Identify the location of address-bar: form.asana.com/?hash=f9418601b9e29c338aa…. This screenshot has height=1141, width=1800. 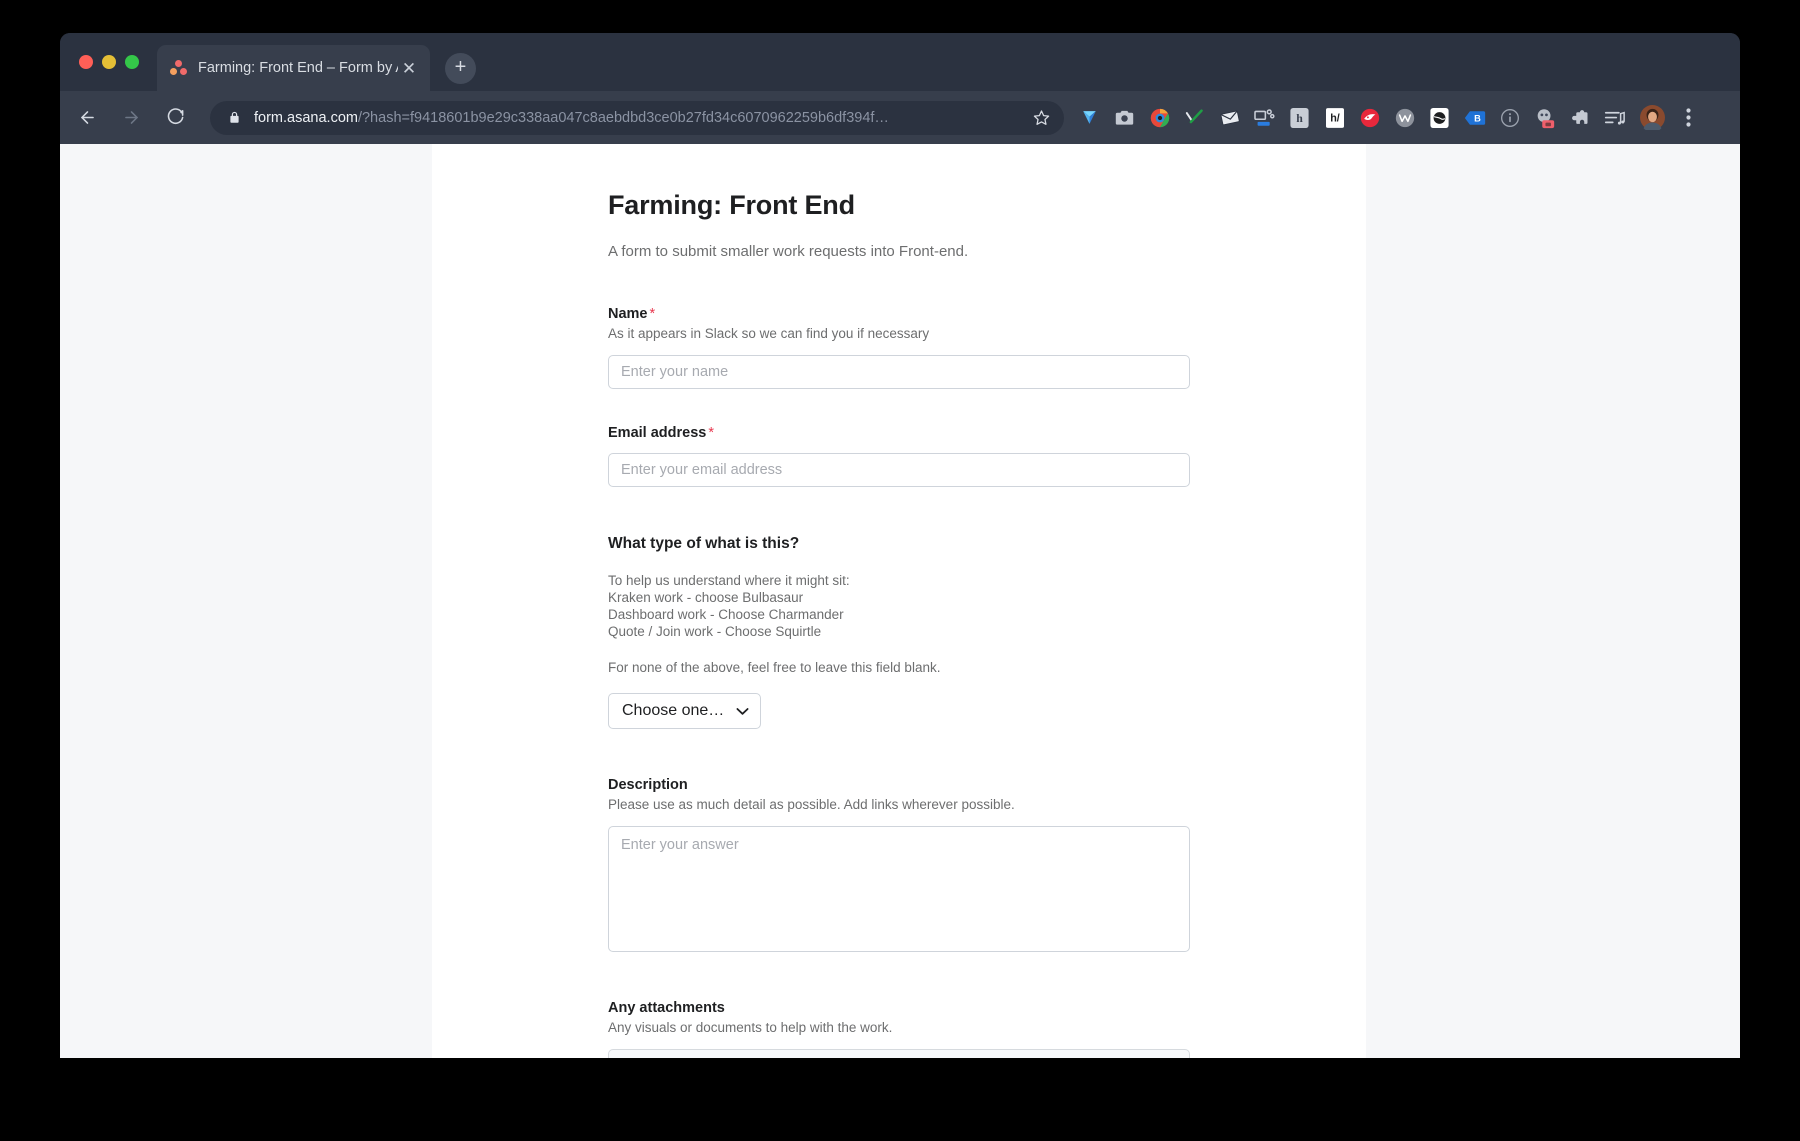
(637, 117).